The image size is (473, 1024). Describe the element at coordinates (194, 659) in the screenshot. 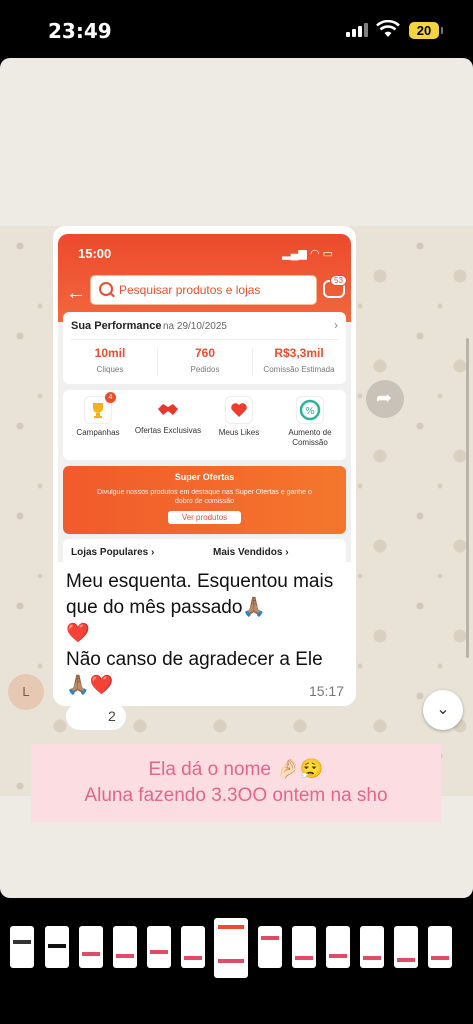

I see `message-line: Não canso de agradecer a Ele` at that location.